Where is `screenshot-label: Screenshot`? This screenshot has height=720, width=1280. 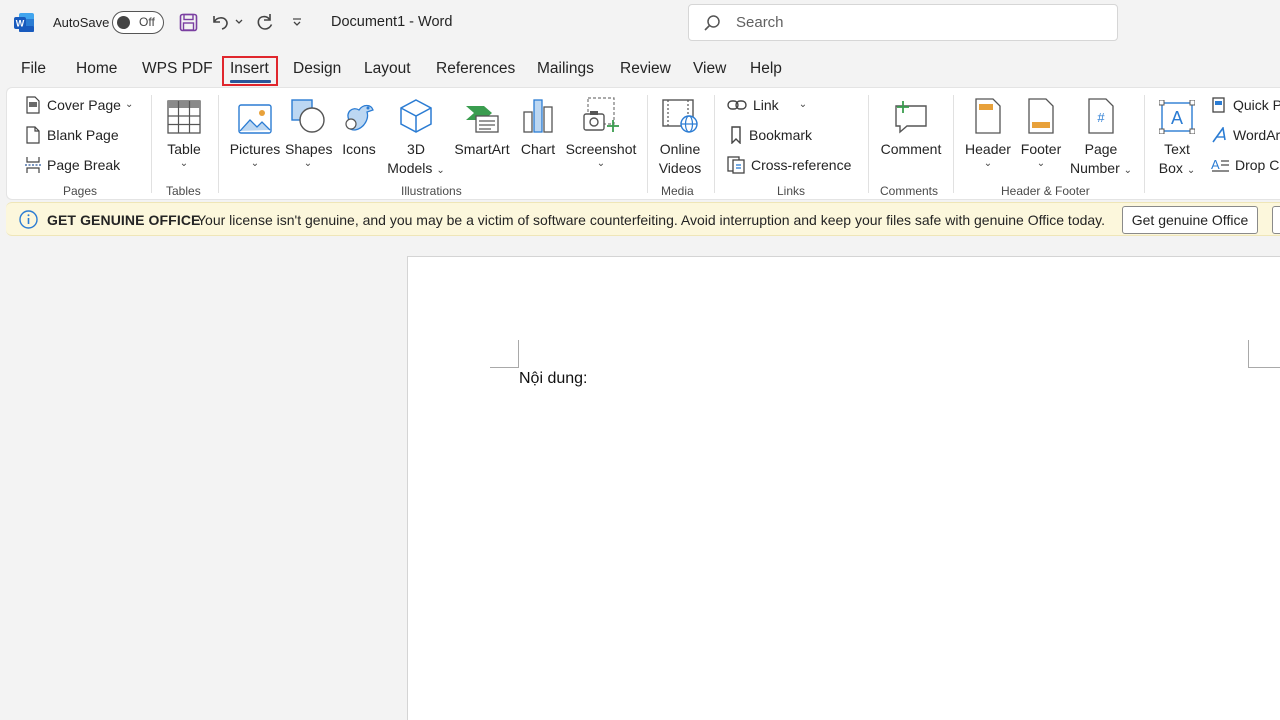
screenshot-label: Screenshot is located at coordinates (601, 149).